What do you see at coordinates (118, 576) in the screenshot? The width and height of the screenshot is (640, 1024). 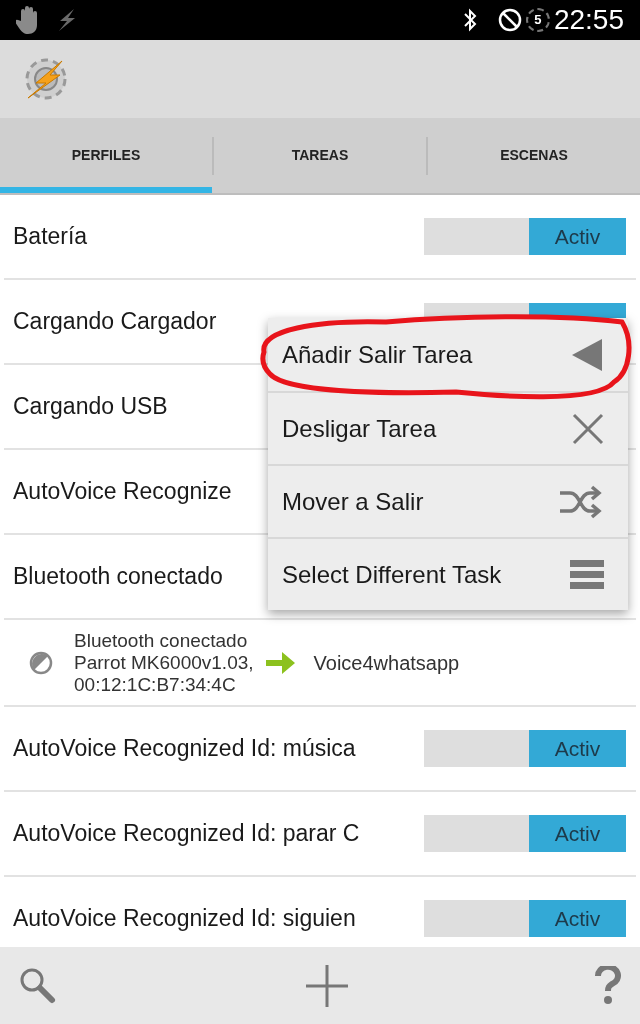 I see `profile-name: Bluetooth conectado` at bounding box center [118, 576].